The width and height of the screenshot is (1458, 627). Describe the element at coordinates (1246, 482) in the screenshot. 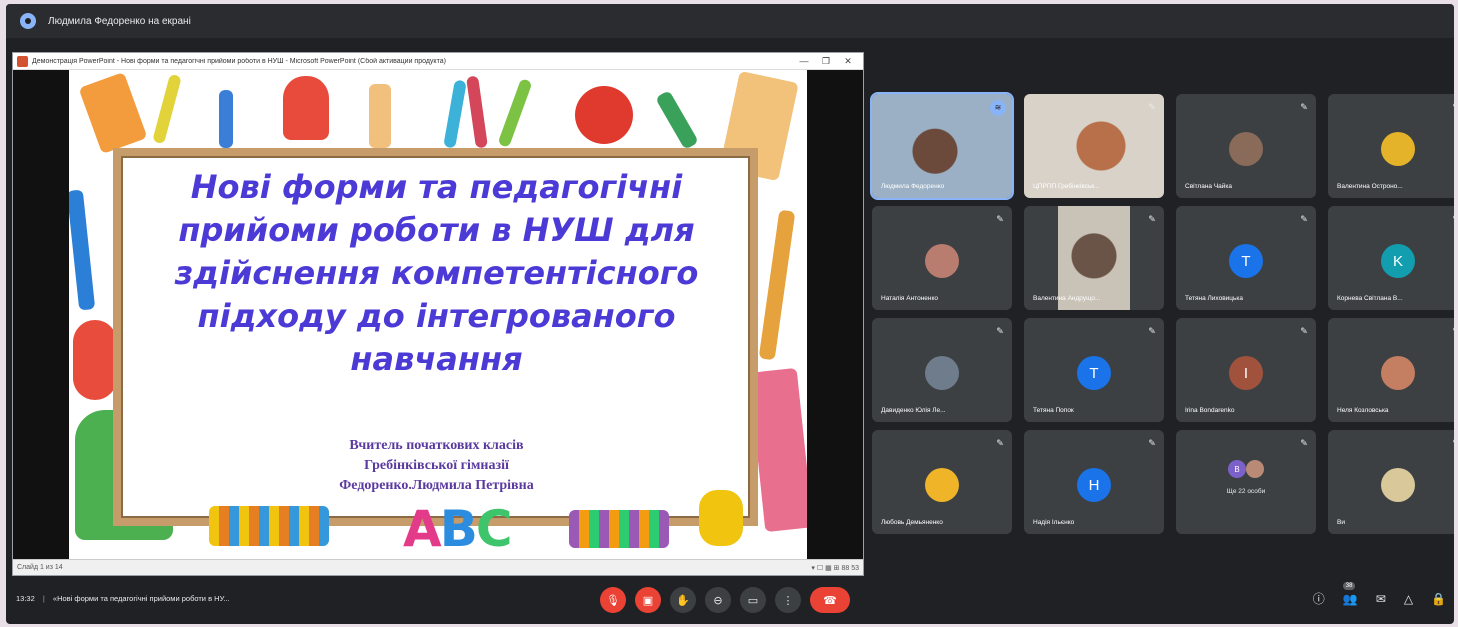

I see `participant-tile: B Ще 22 особи ✎` at that location.